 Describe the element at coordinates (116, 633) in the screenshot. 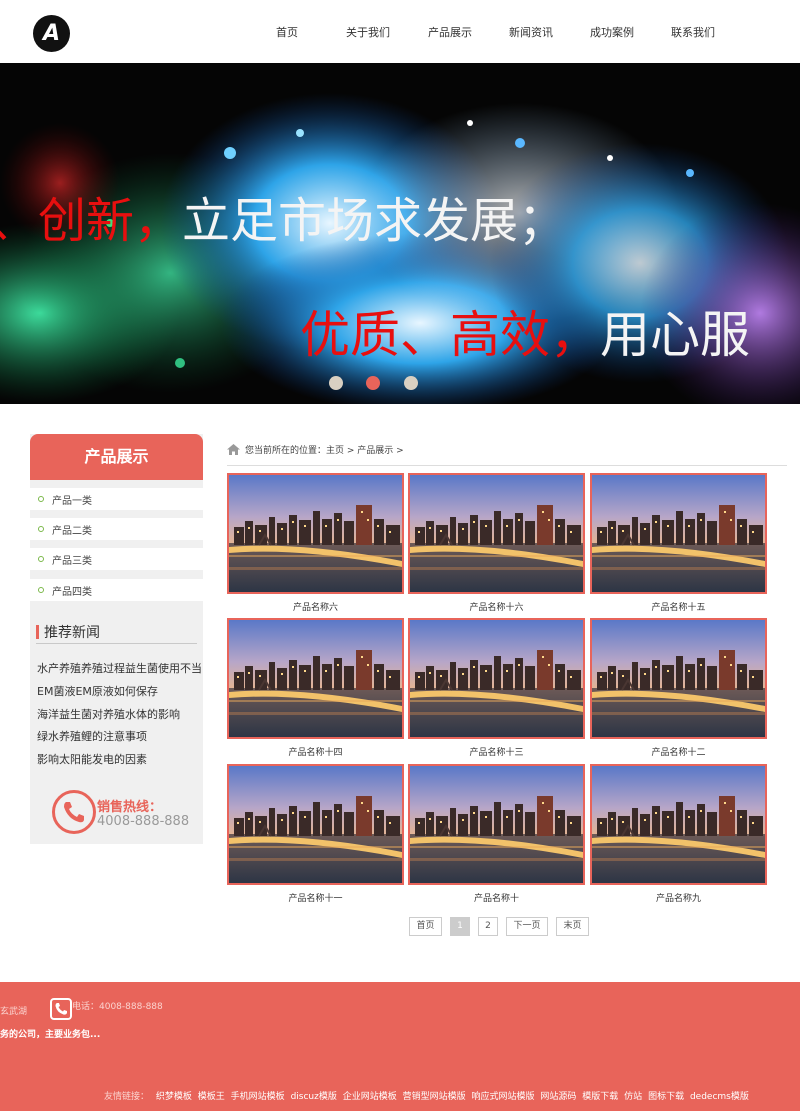

I see `news-section-title: 推荐新闻` at that location.